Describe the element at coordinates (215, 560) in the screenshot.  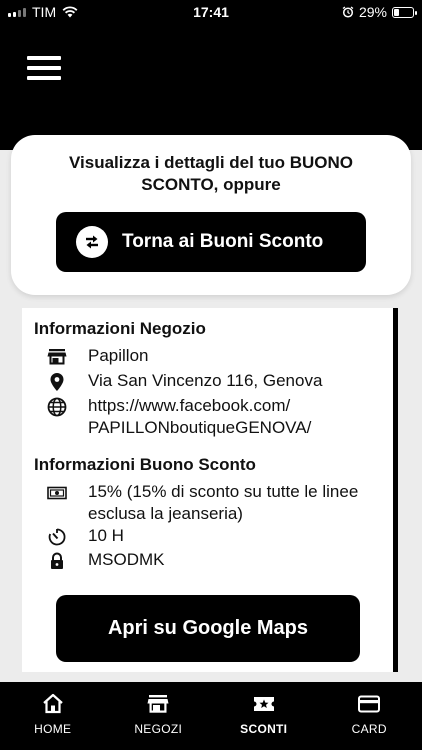
I see `voucher-code-row: MSODMK` at that location.